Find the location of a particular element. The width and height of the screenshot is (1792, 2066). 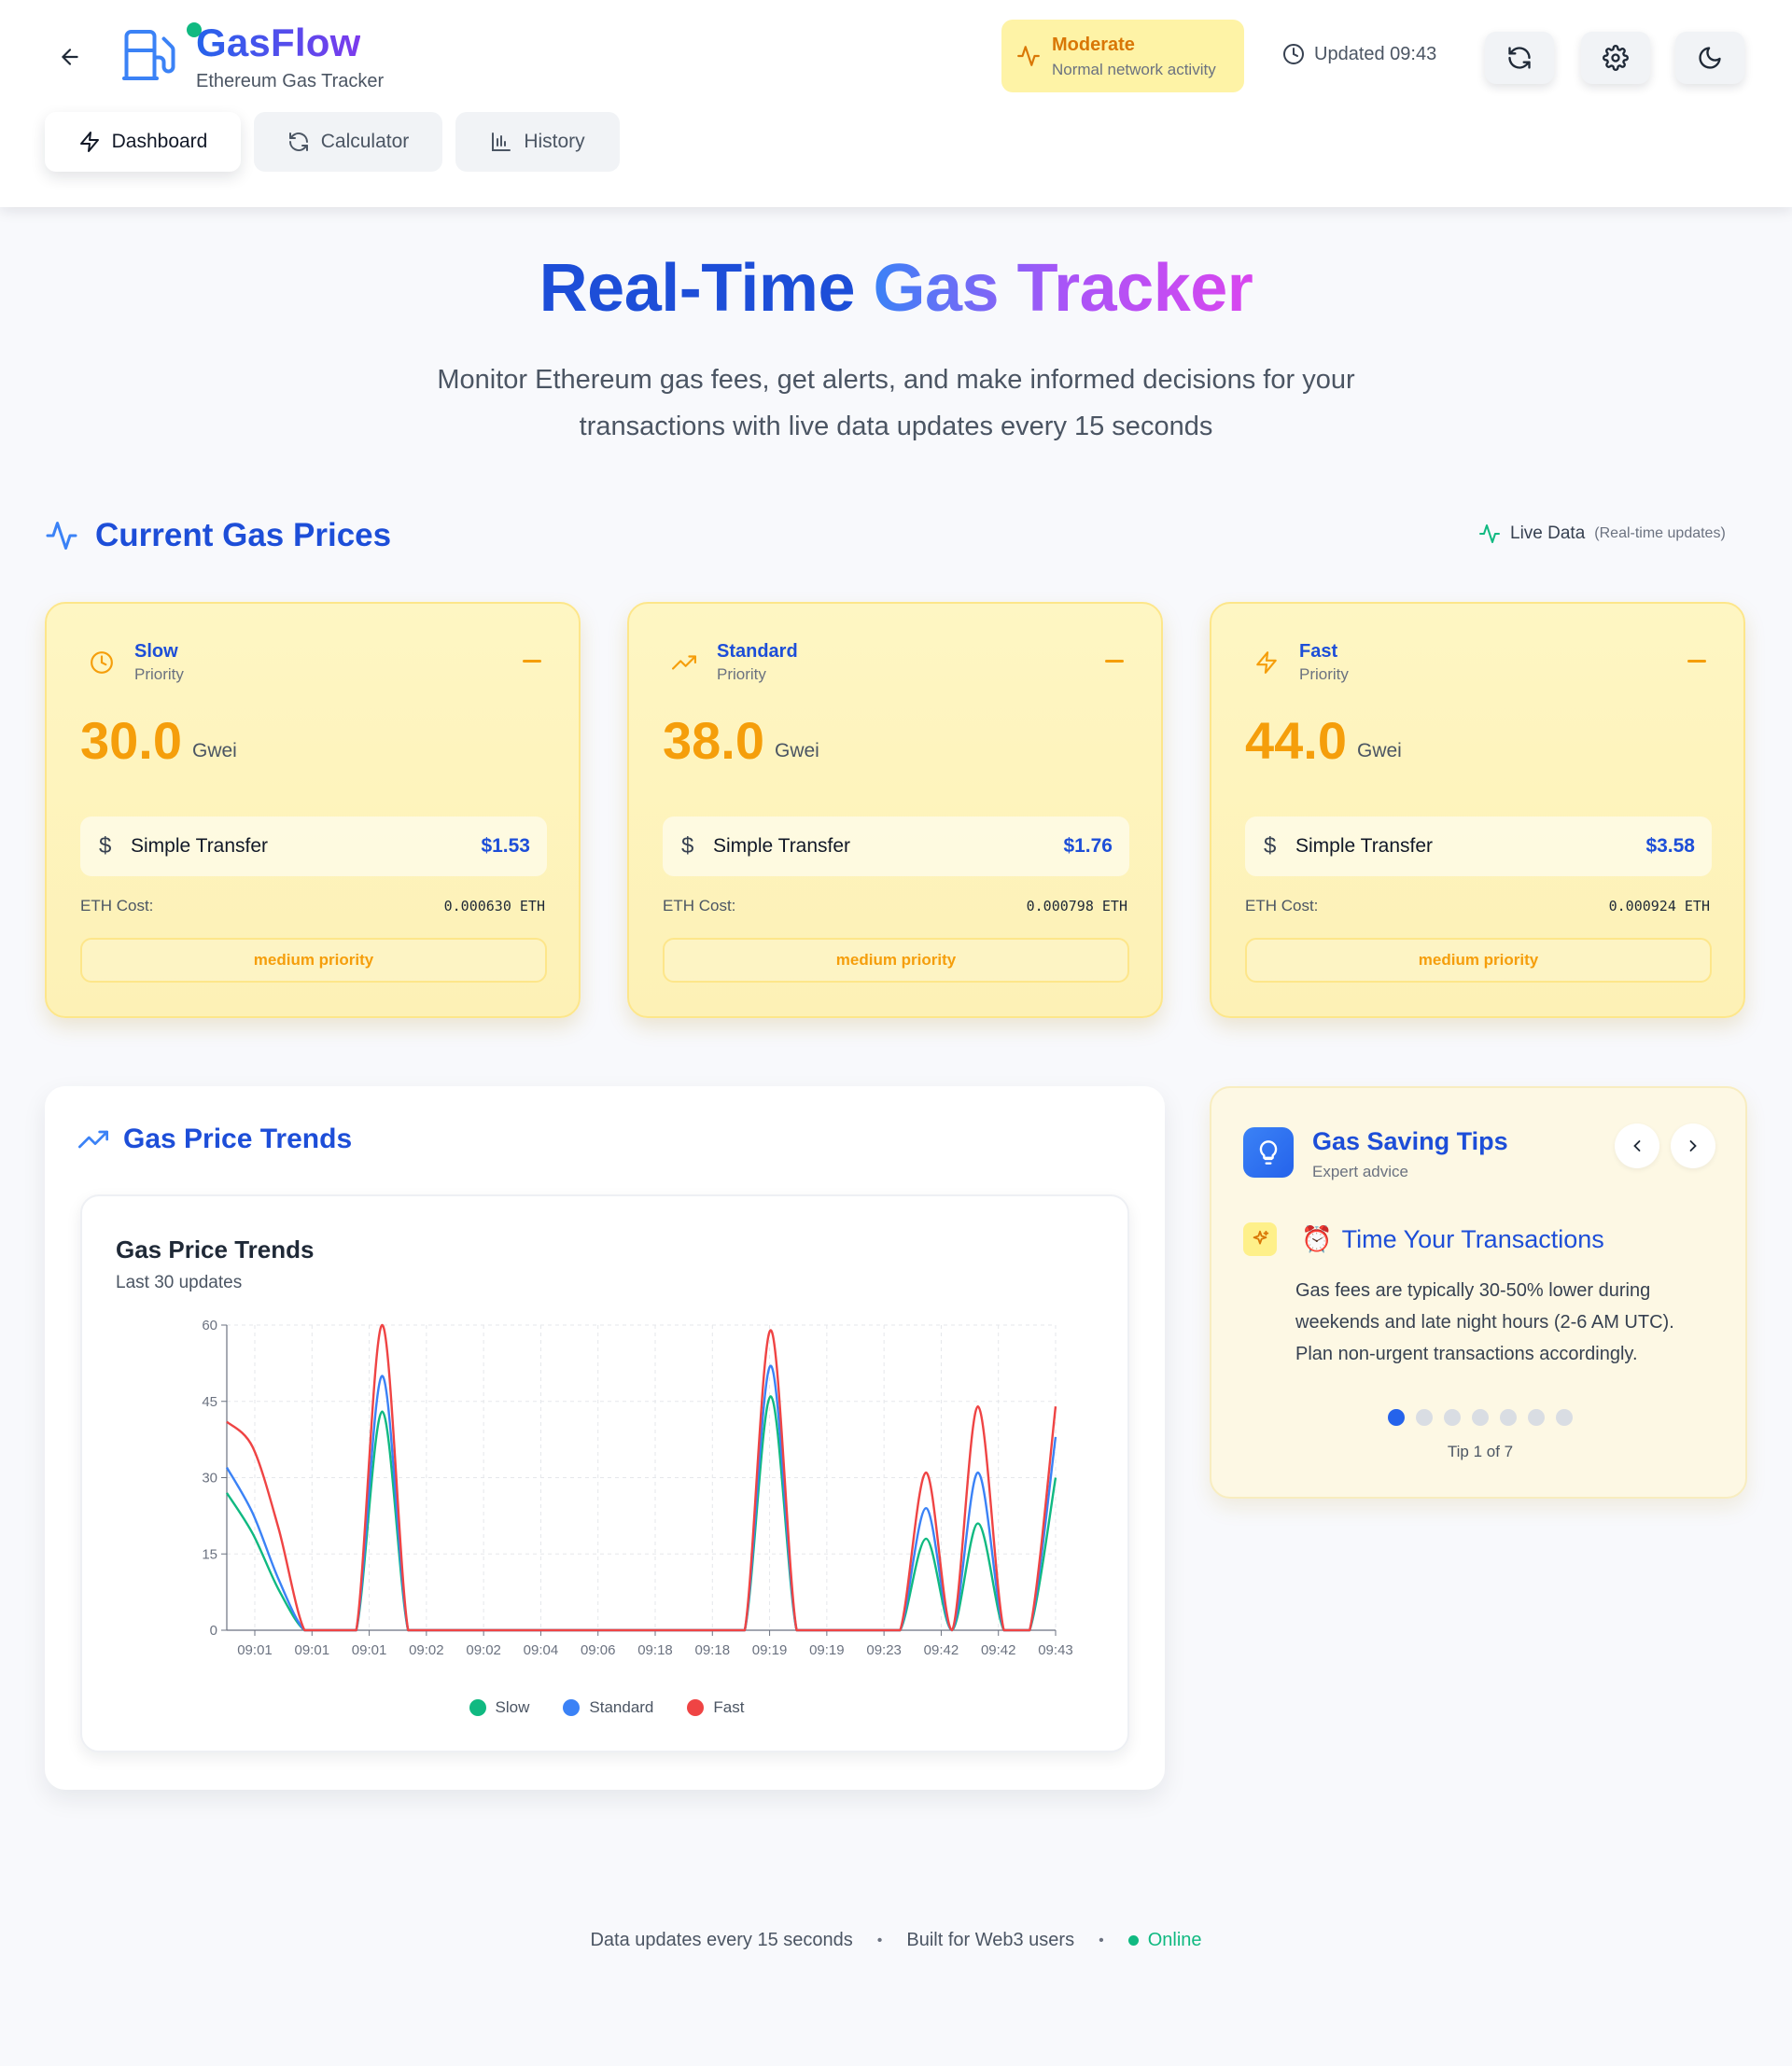

live-data-indicator: Live Data (Real-time updates) is located at coordinates (1602, 534).